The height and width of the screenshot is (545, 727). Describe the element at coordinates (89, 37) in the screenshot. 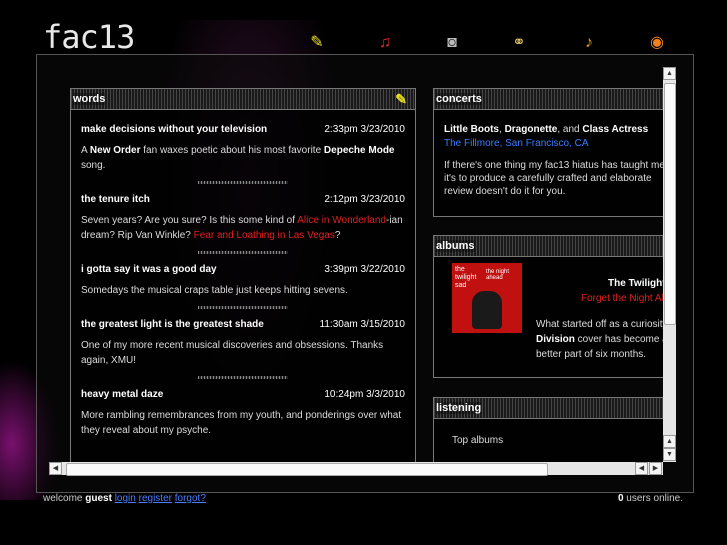

I see `site-logo: fac13` at that location.